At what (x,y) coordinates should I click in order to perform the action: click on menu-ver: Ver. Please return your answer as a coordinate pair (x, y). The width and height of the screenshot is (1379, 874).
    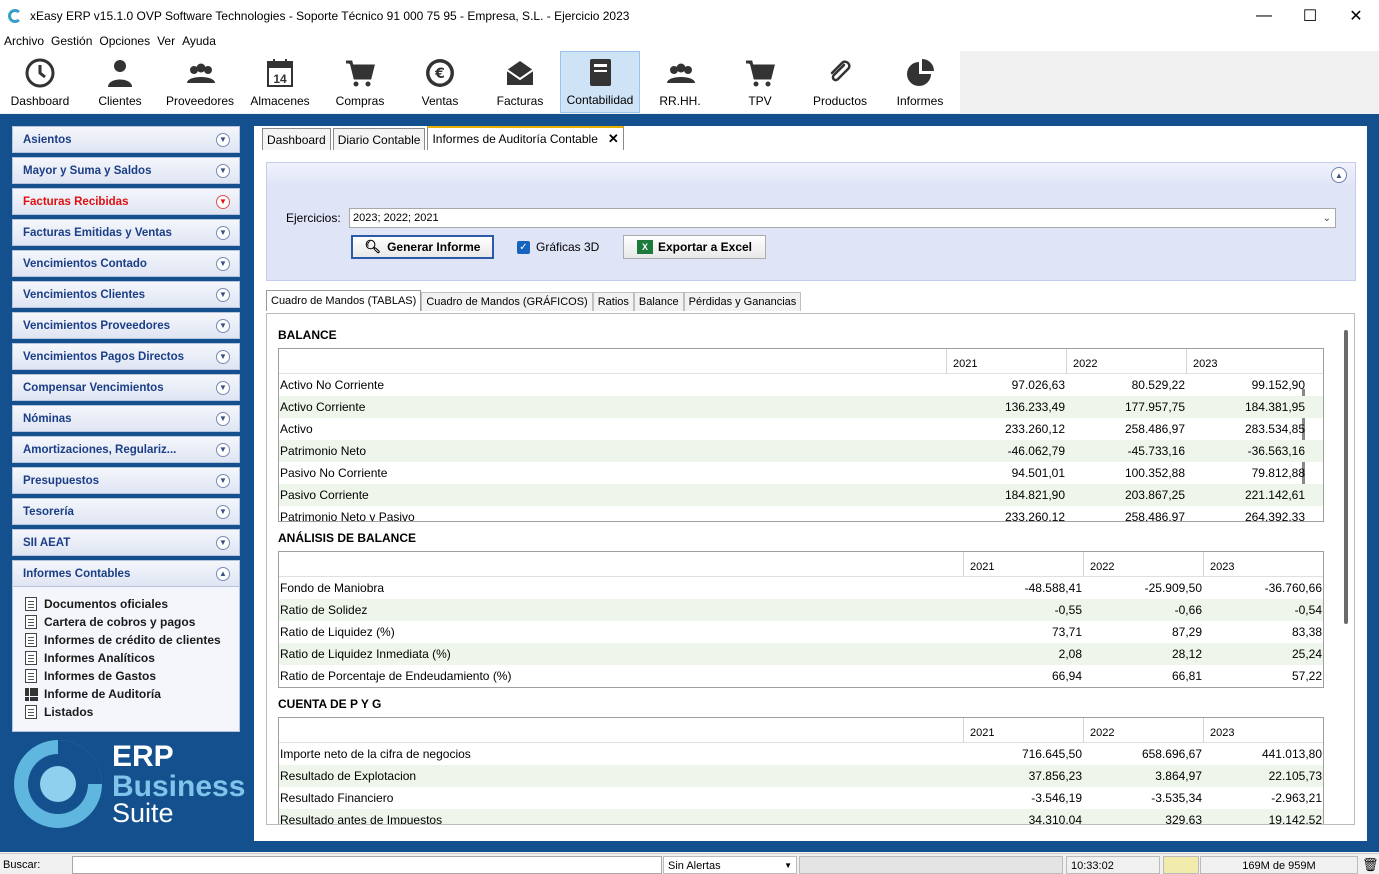
    Looking at the image, I should click on (166, 41).